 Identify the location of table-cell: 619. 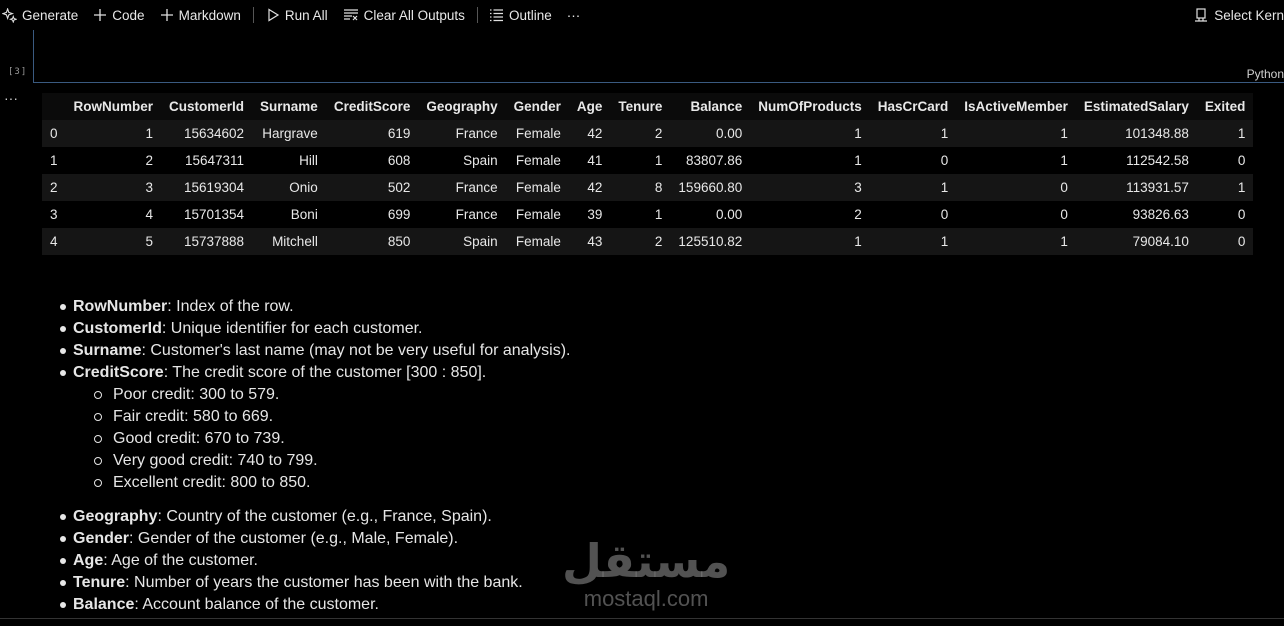
(372, 133).